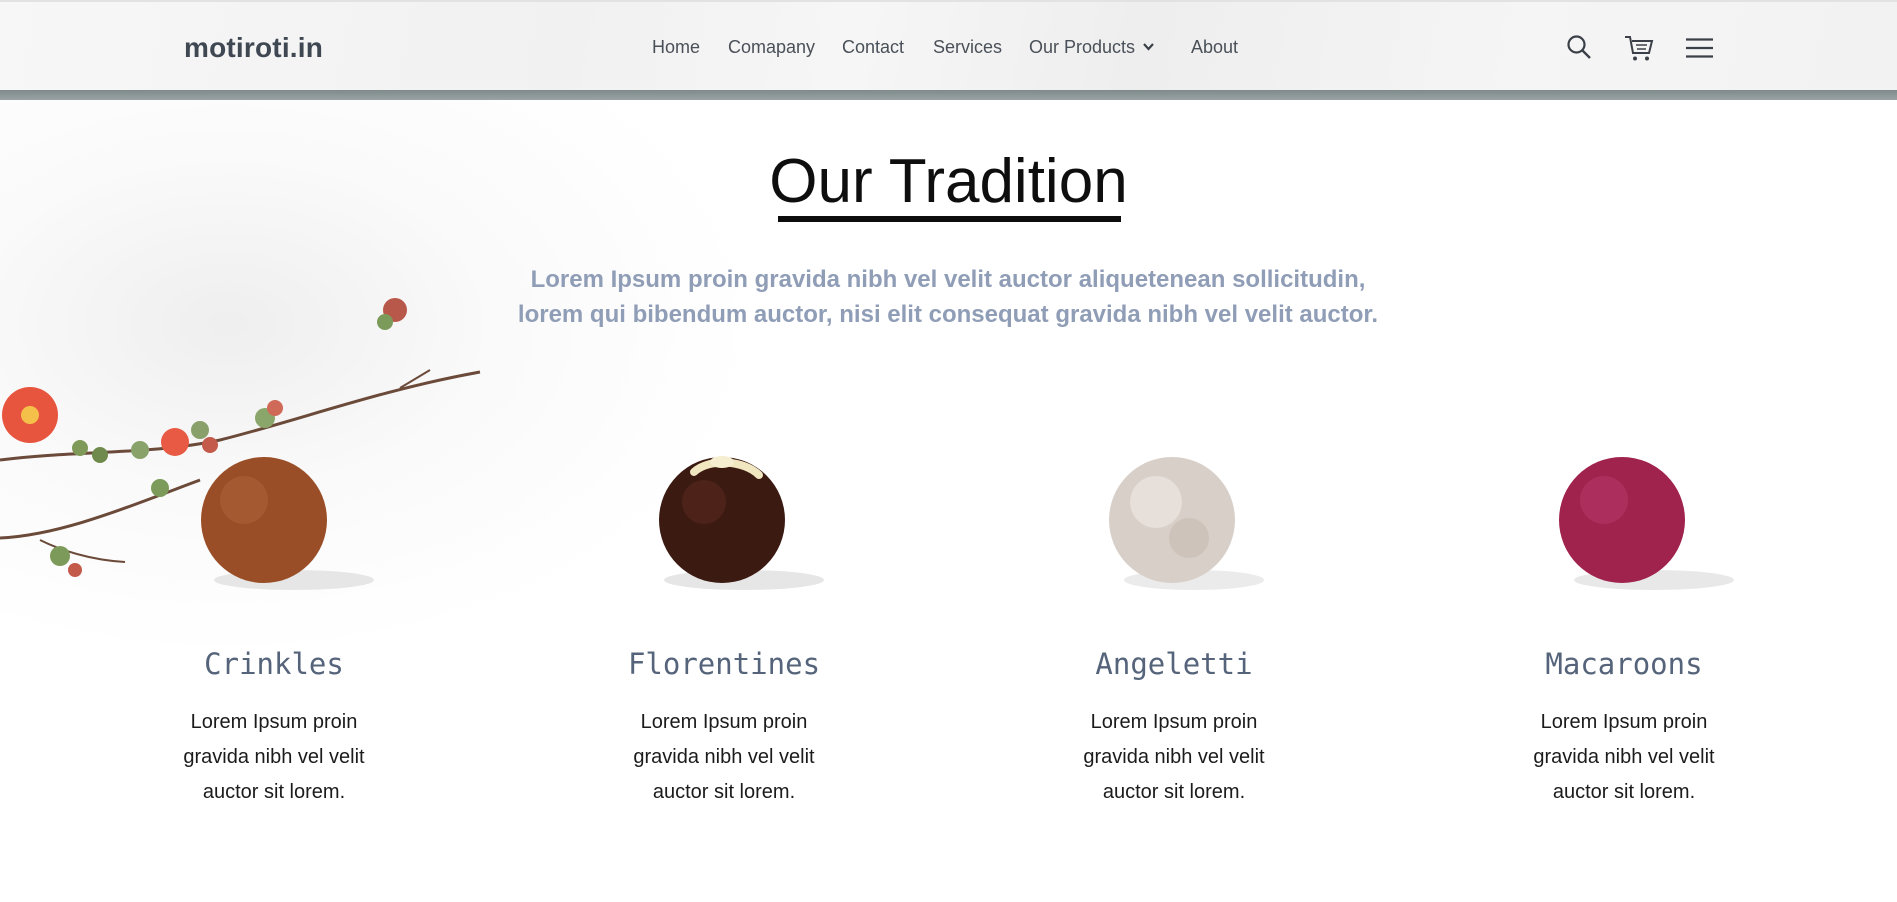 The height and width of the screenshot is (902, 1897). Describe the element at coordinates (771, 47) in the screenshot. I see `nav-company: Comapany` at that location.